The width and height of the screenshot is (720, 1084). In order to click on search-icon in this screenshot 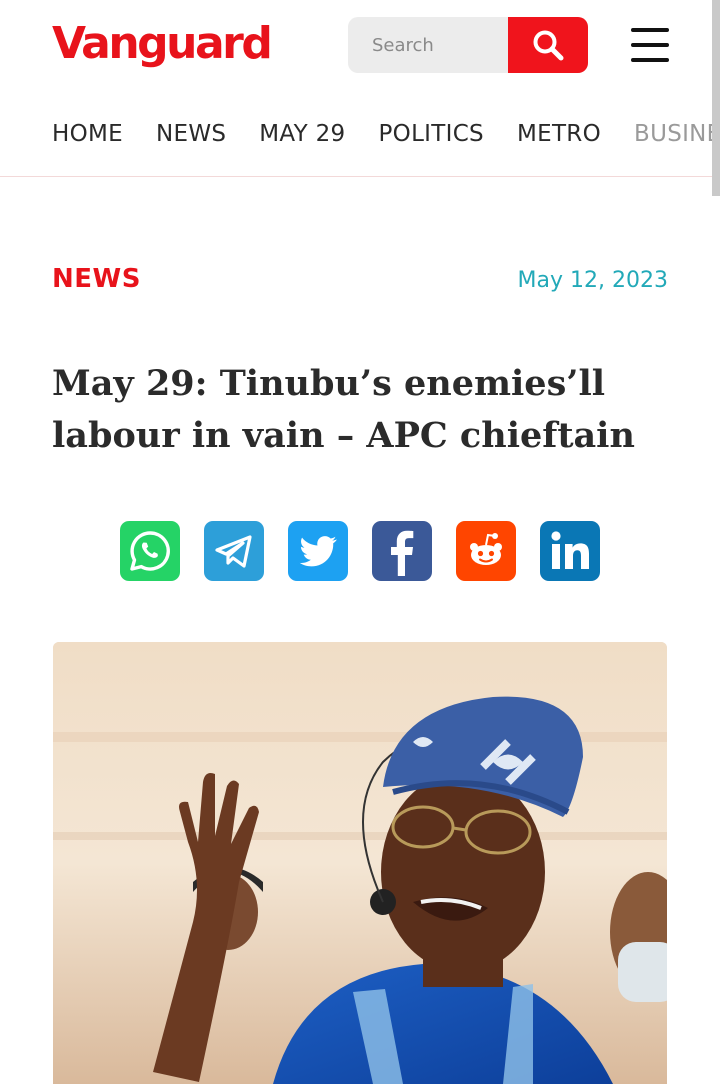, I will do `click(548, 45)`.